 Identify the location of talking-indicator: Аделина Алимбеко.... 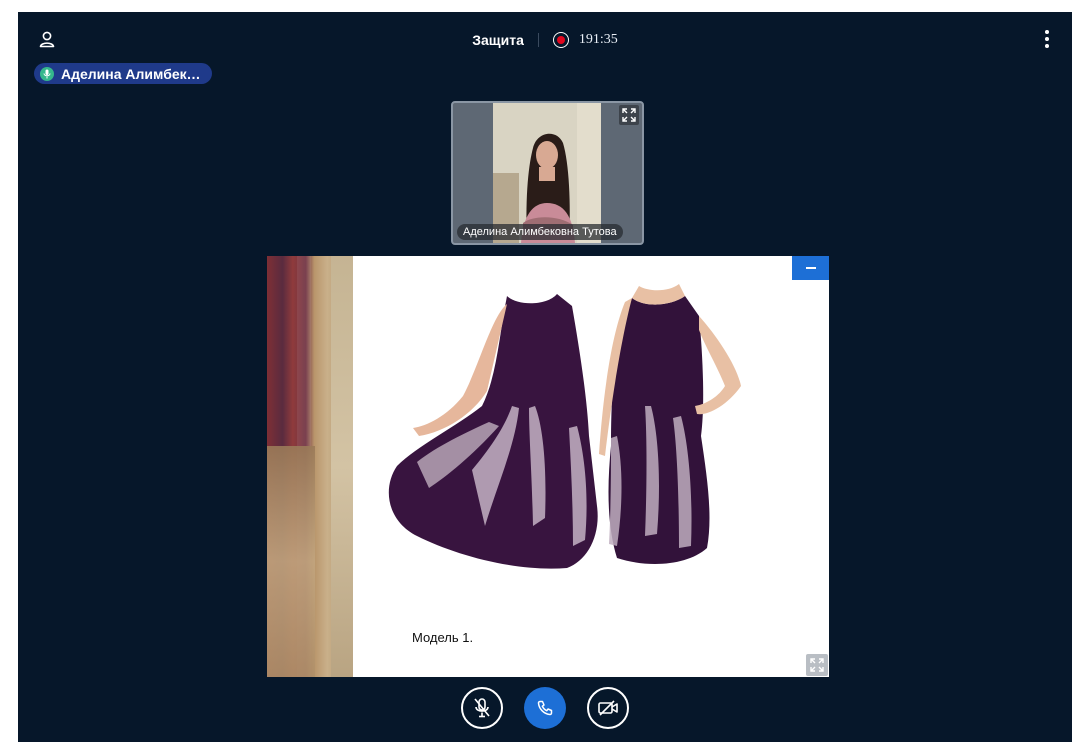
(123, 73).